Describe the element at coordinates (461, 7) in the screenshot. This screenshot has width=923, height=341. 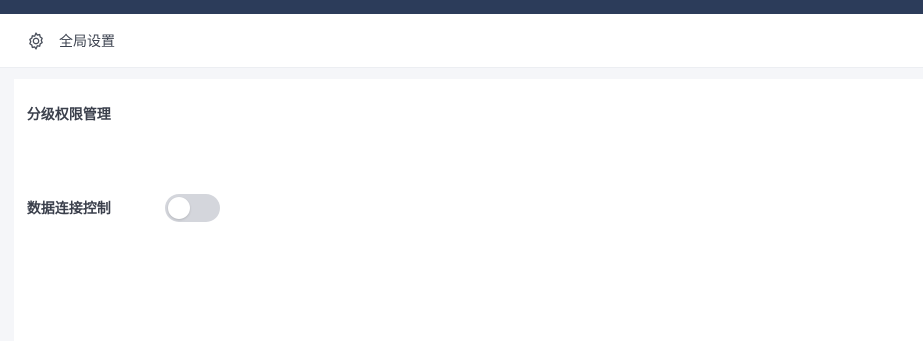
I see `top-nav-bar` at that location.